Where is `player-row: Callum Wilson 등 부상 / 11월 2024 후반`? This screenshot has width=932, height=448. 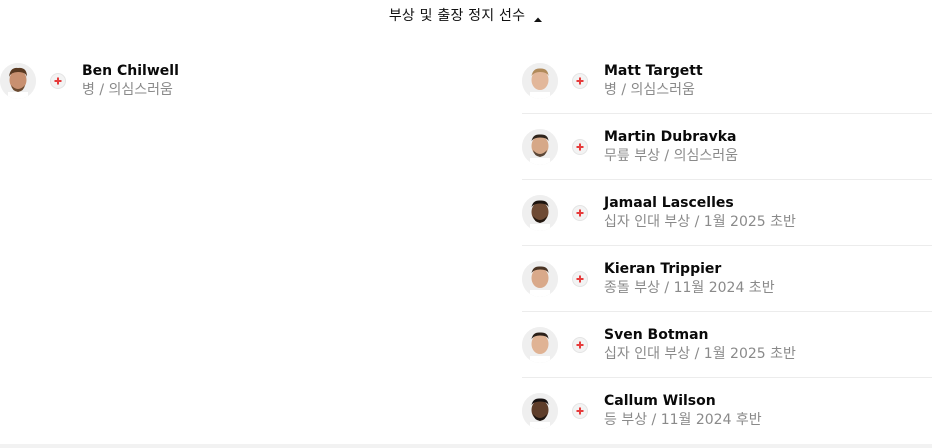
player-row: Callum Wilson 등 부상 / 11월 2024 후반 is located at coordinates (727, 411).